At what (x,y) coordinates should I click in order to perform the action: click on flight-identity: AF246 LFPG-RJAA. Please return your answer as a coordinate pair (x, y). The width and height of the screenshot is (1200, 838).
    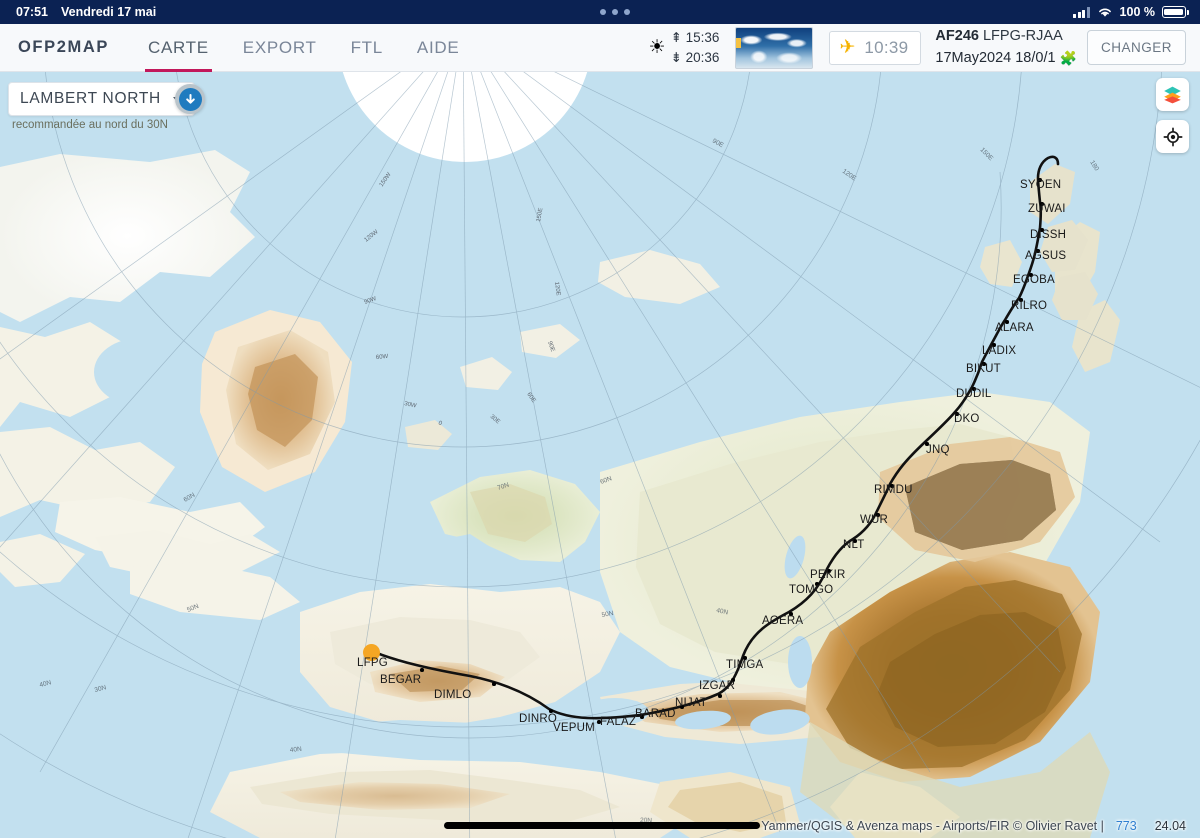
    Looking at the image, I should click on (1006, 36).